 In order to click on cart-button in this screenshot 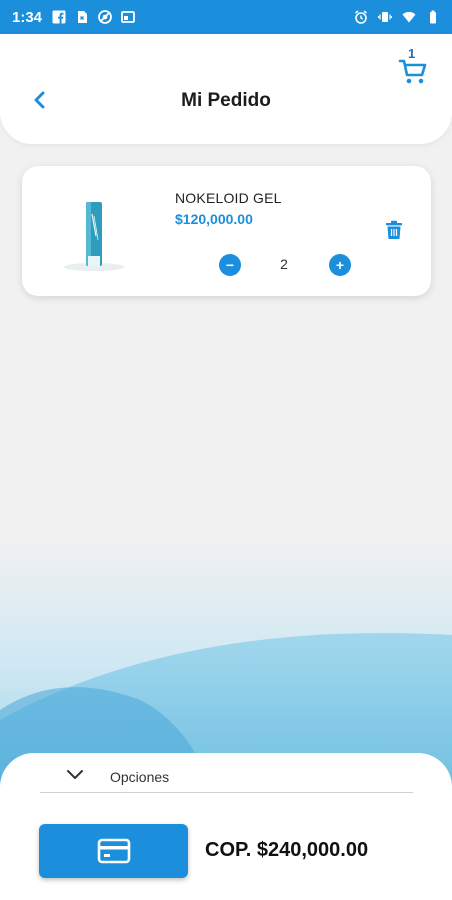, I will do `click(413, 72)`.